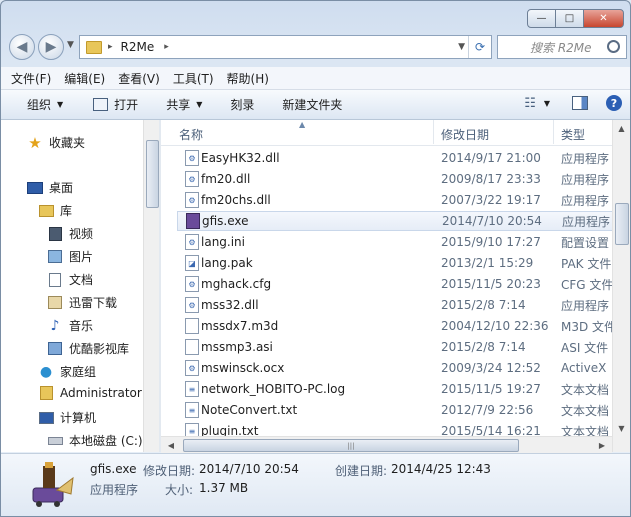  I want to click on nav-music-label: 音乐, so click(81, 326).